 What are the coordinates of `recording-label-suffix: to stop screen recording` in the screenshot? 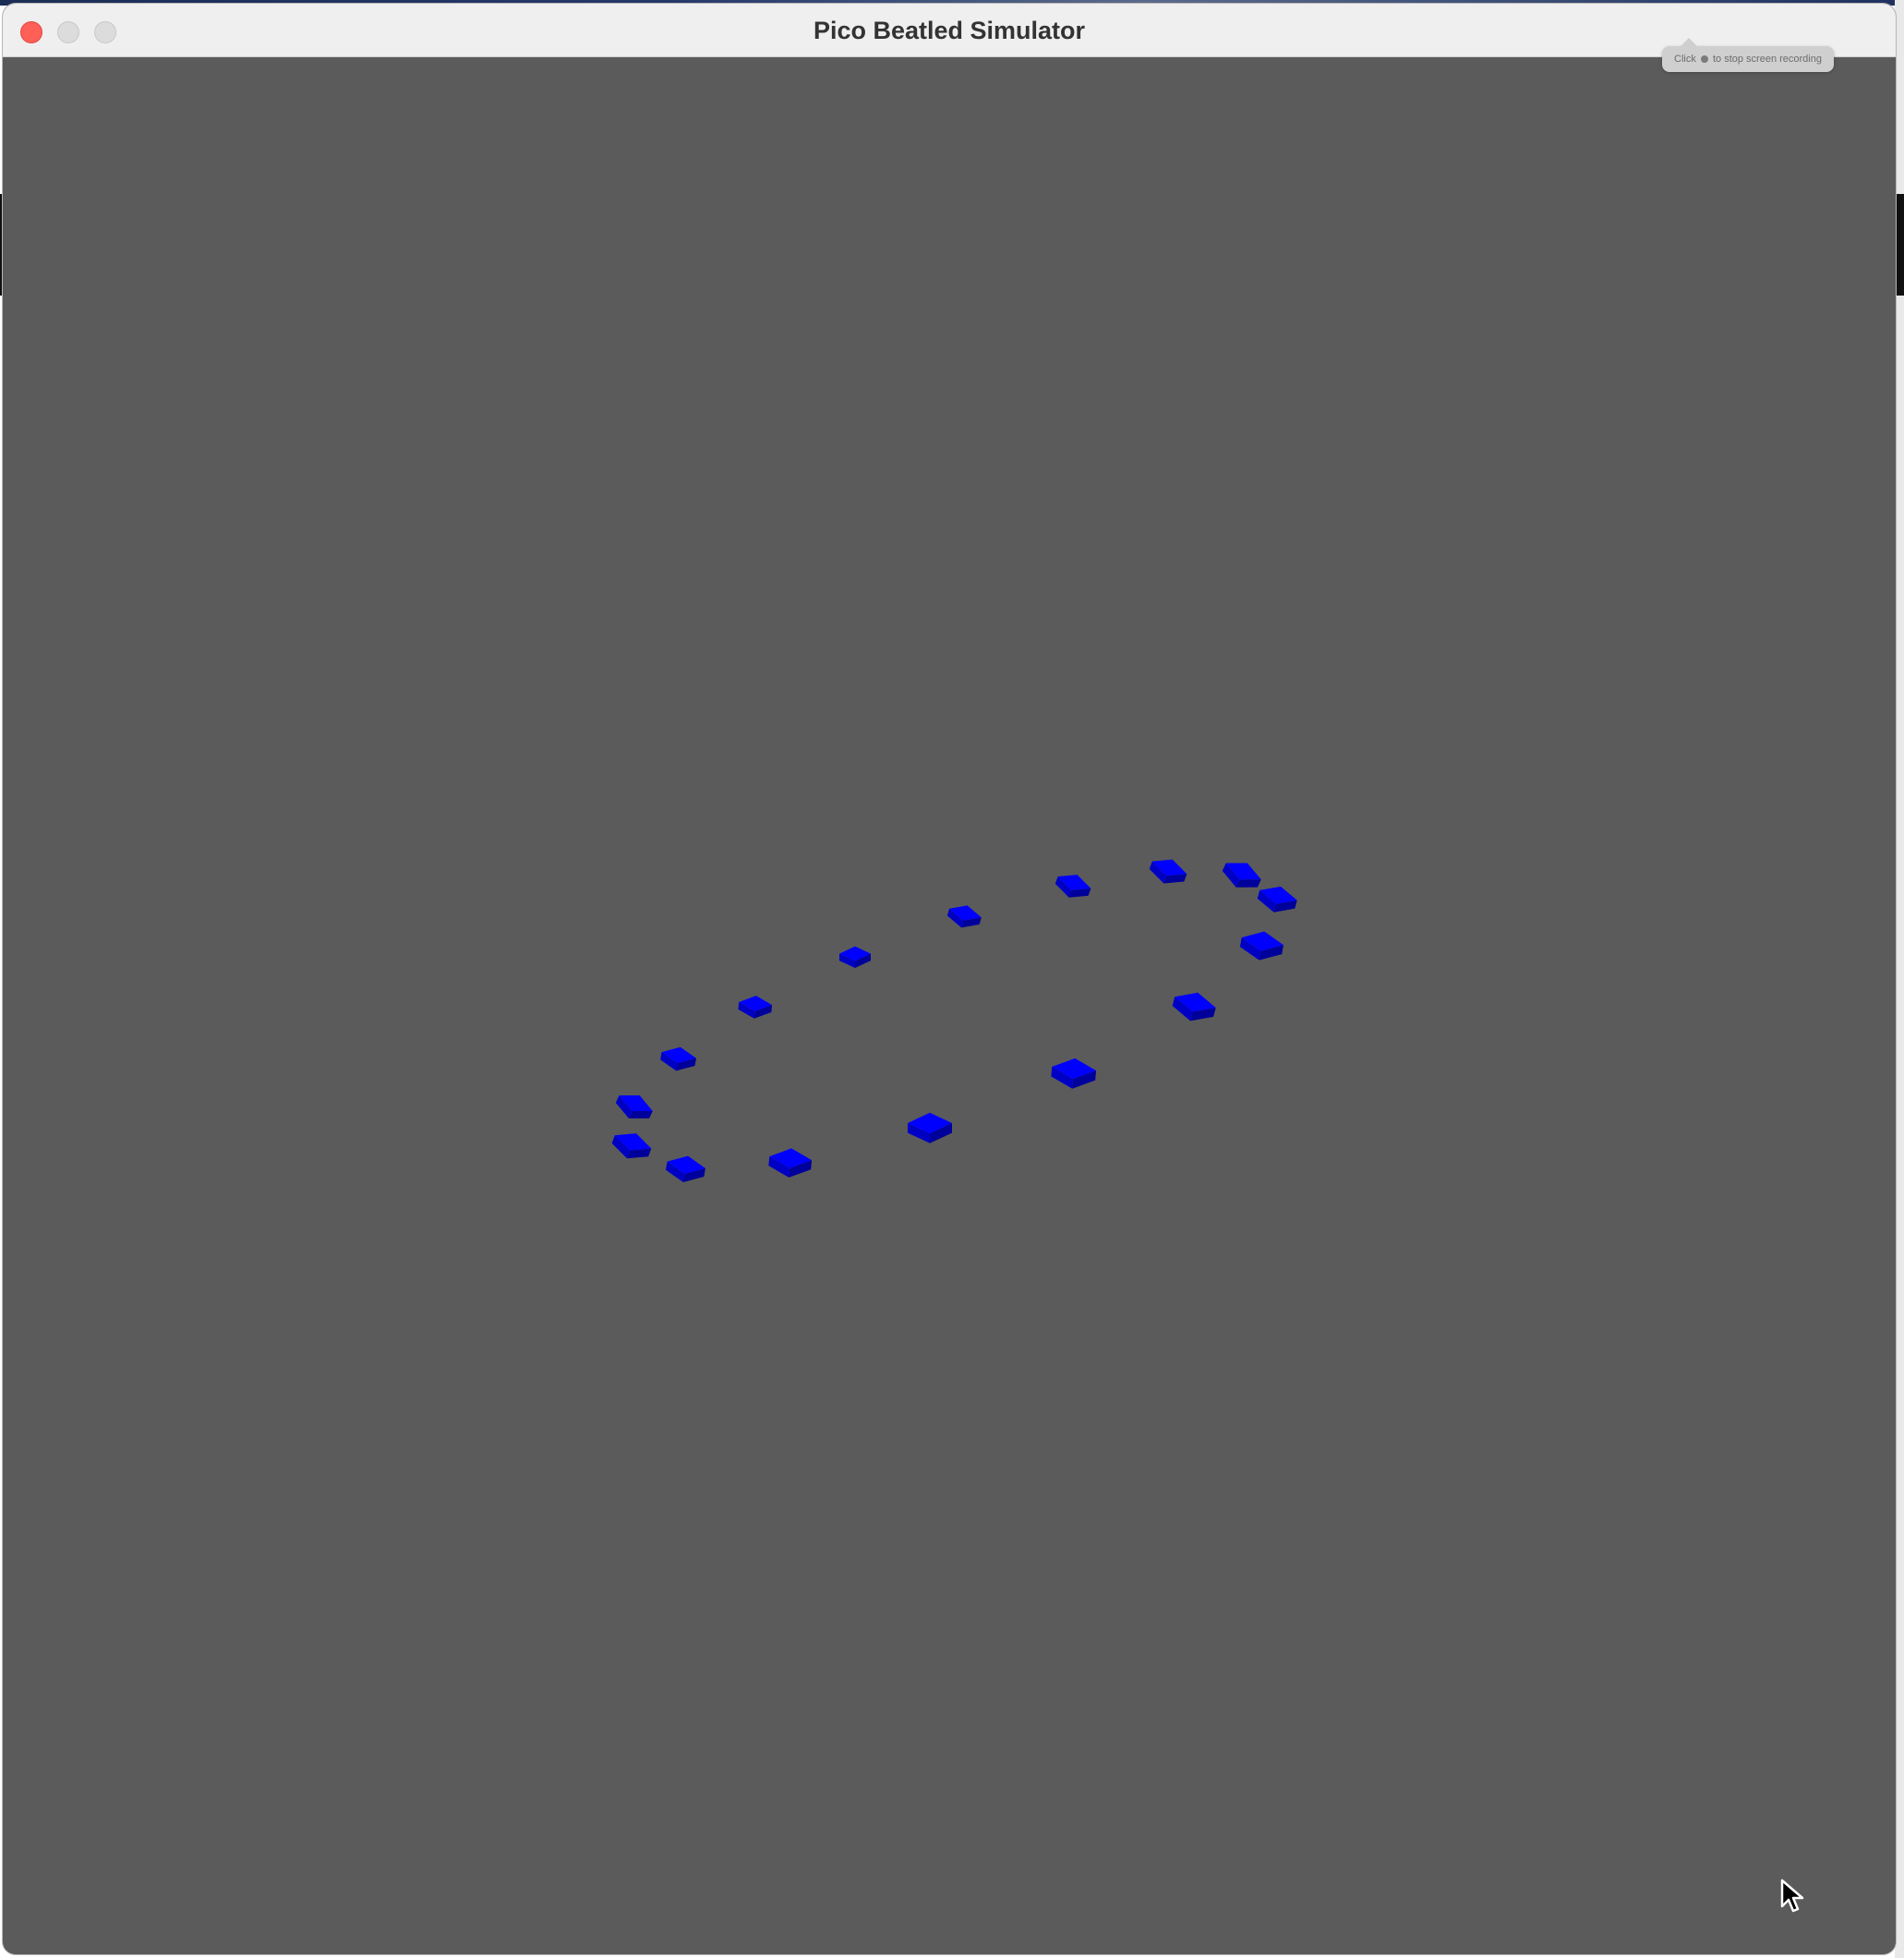 It's located at (1767, 59).